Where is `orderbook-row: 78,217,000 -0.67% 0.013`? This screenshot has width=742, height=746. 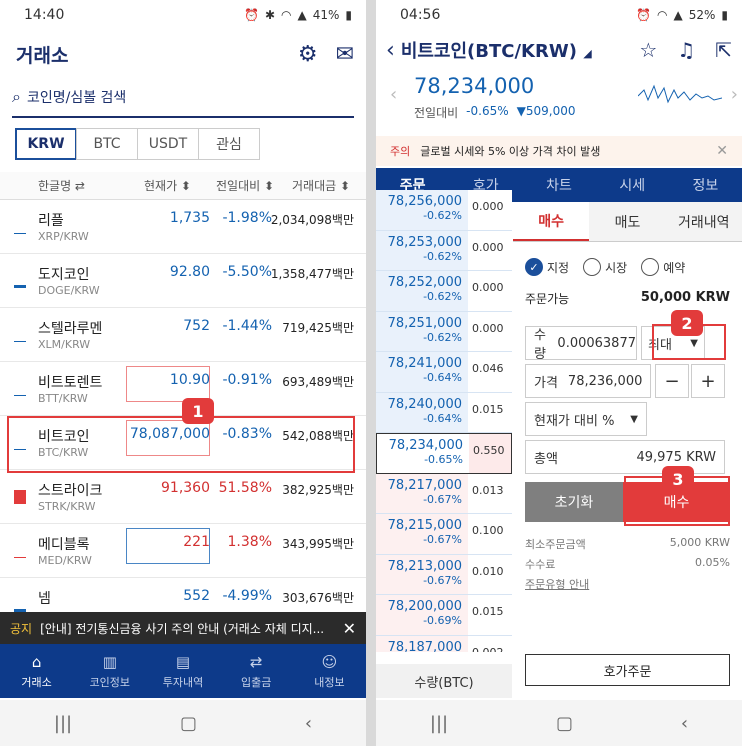
orderbook-row: 78,217,000 -0.67% 0.013 is located at coordinates (444, 493).